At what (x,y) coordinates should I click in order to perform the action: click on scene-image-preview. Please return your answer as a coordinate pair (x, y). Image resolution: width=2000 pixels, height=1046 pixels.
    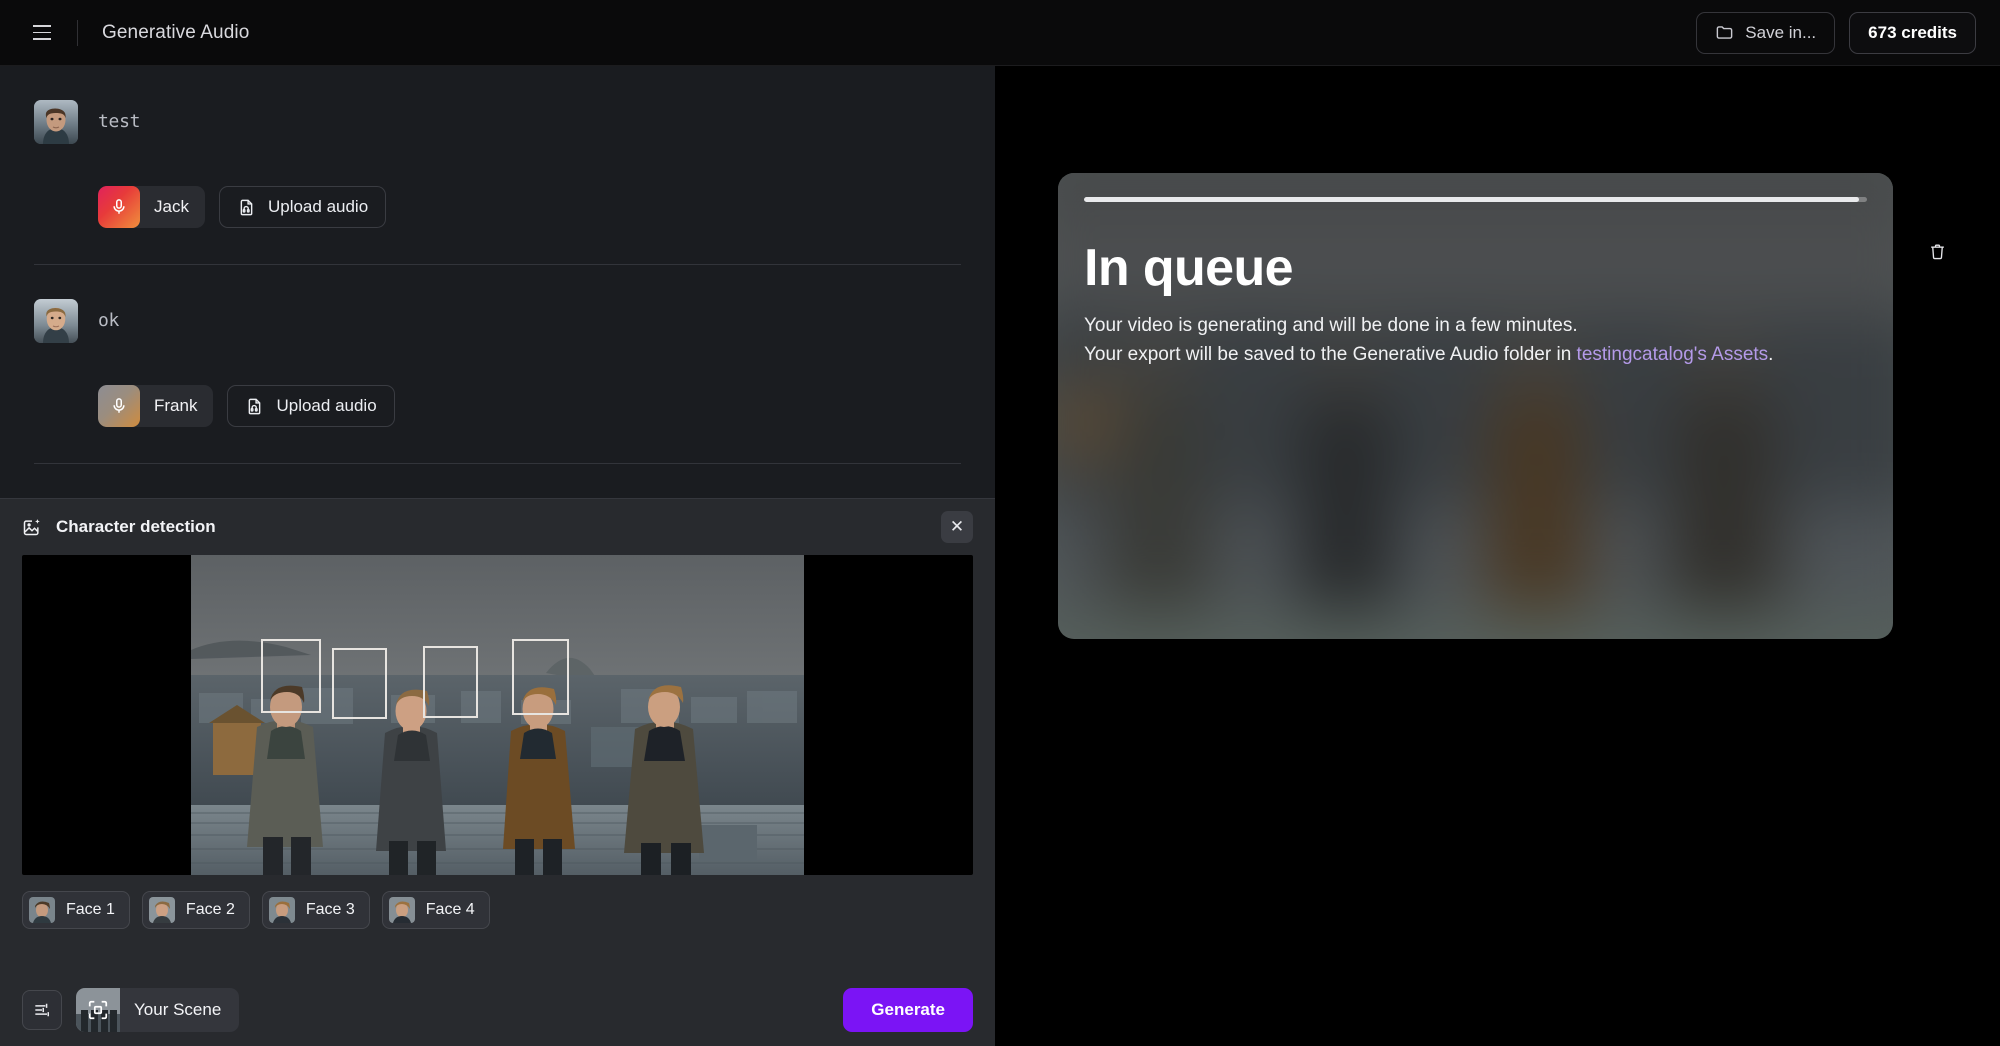
    Looking at the image, I should click on (497, 715).